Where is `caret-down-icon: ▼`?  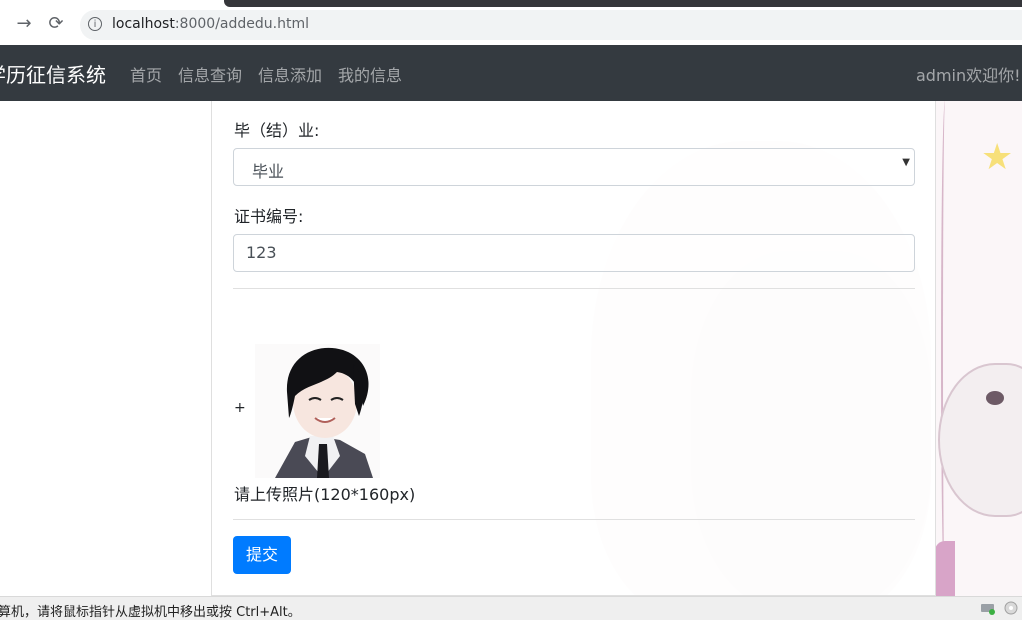 caret-down-icon: ▼ is located at coordinates (906, 162).